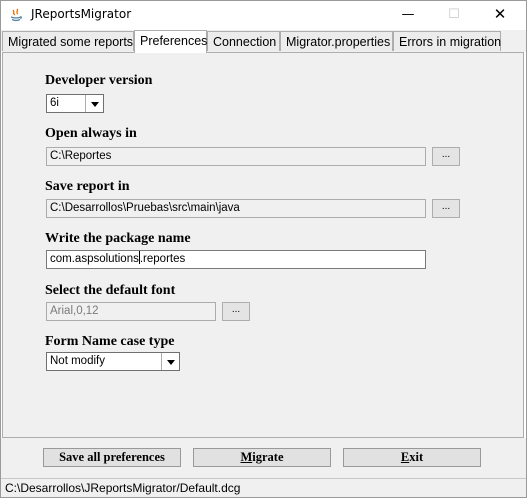 Image resolution: width=527 pixels, height=498 pixels. I want to click on button-bar: Save all preferences Migrate Exit, so click(263, 458).